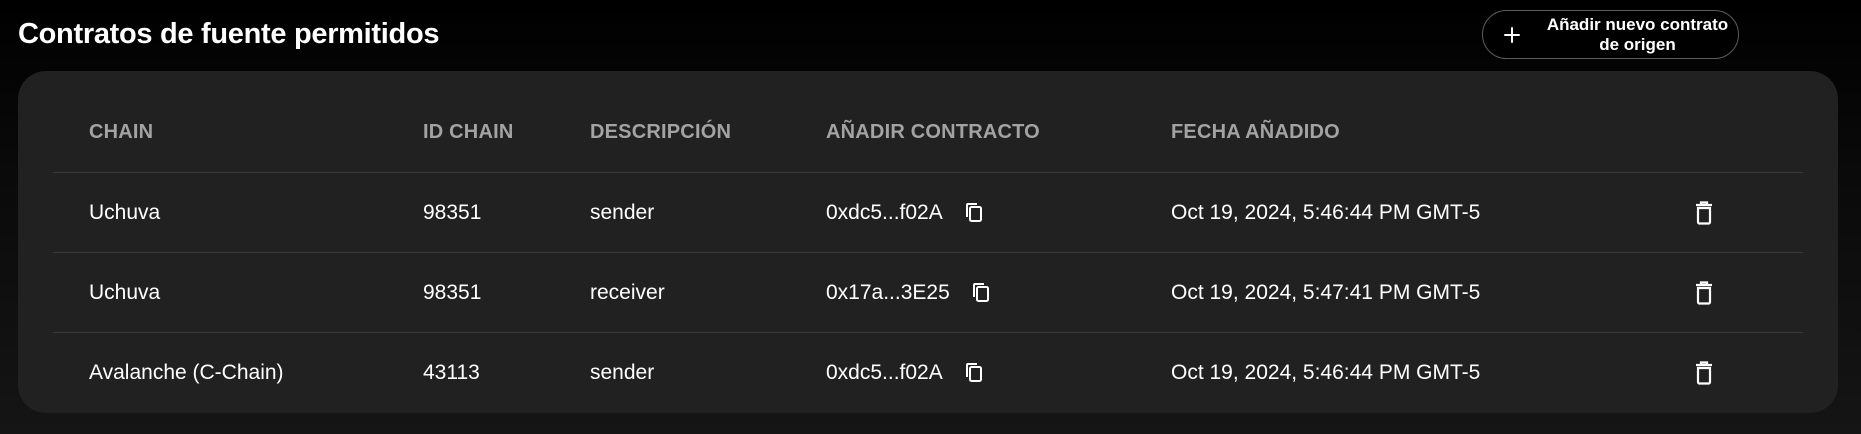 Image resolution: width=1861 pixels, height=434 pixels. Describe the element at coordinates (1637, 34) in the screenshot. I see `add-source-contract-label: Añadir nuevo contrato de origen` at that location.